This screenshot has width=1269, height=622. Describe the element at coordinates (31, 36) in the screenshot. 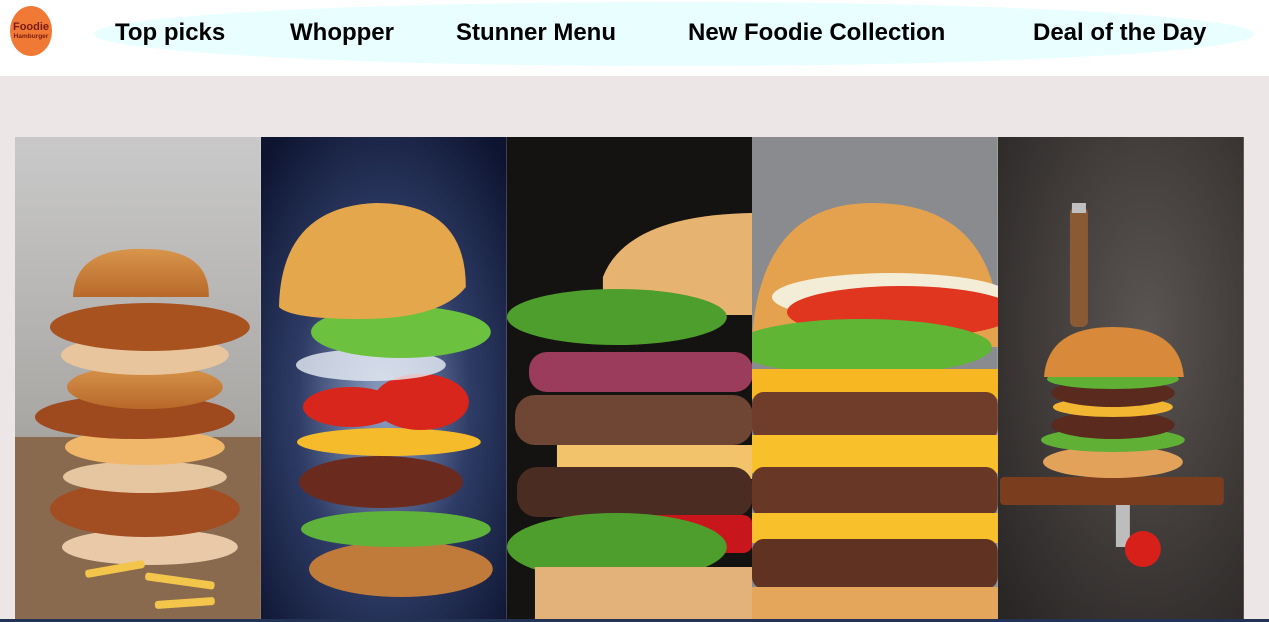

I see `logo-subtitle: Hamburger` at that location.